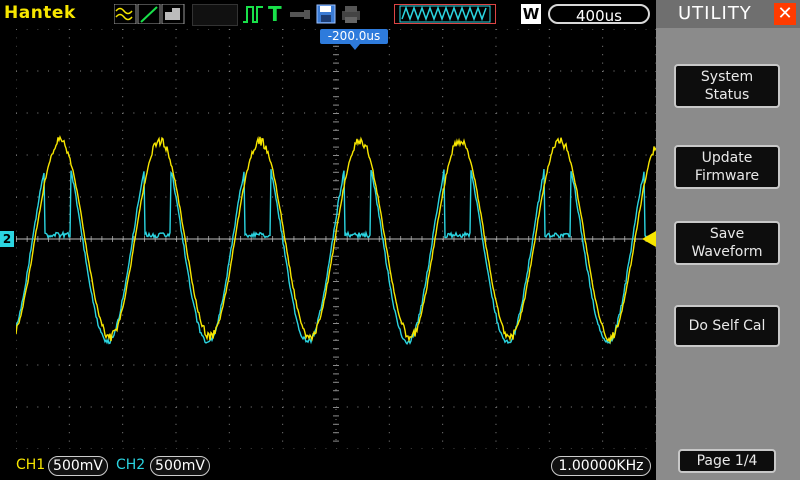  What do you see at coordinates (599, 14) in the screenshot?
I see `timebase-readout: 400us` at bounding box center [599, 14].